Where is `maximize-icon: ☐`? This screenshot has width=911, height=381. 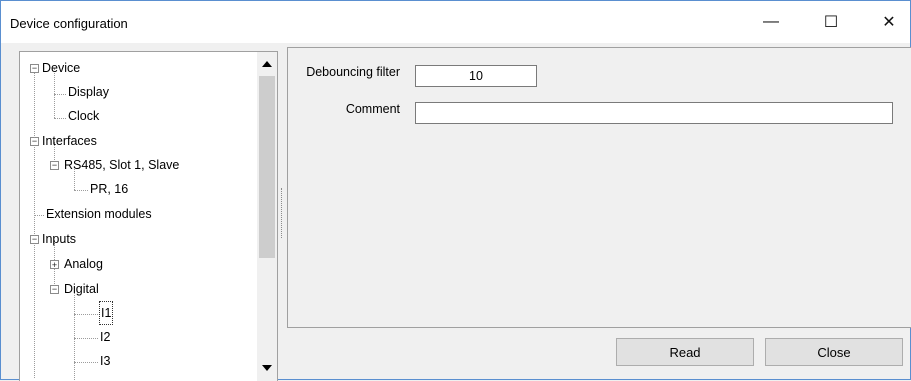 maximize-icon: ☐ is located at coordinates (831, 22).